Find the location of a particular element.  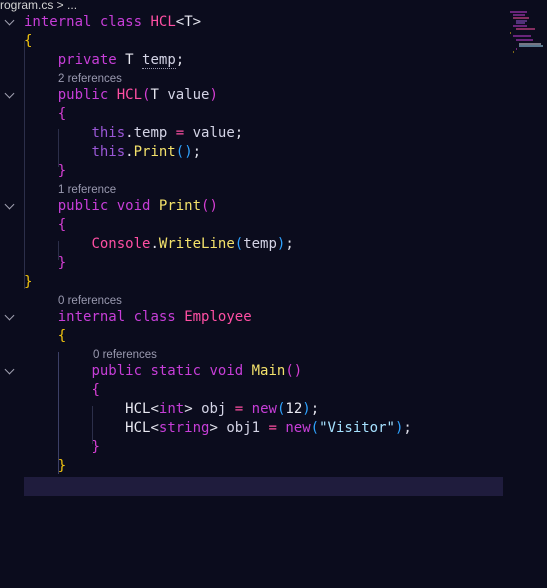

token-class: Employee is located at coordinates (218, 317).